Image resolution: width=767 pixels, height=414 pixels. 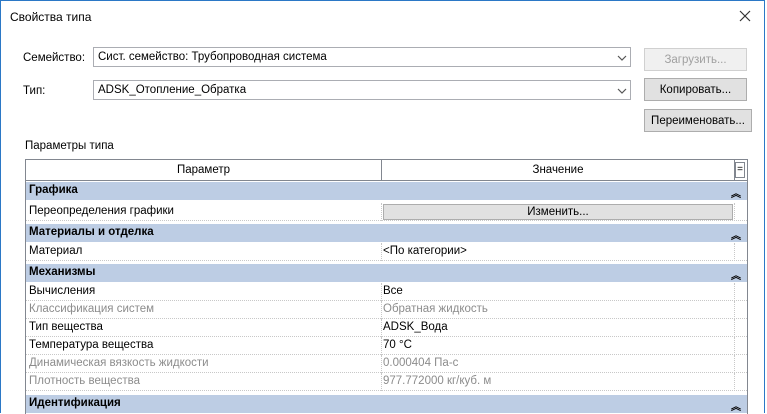 I want to click on param-name: Динамическая вязкость жидкости, so click(x=119, y=363).